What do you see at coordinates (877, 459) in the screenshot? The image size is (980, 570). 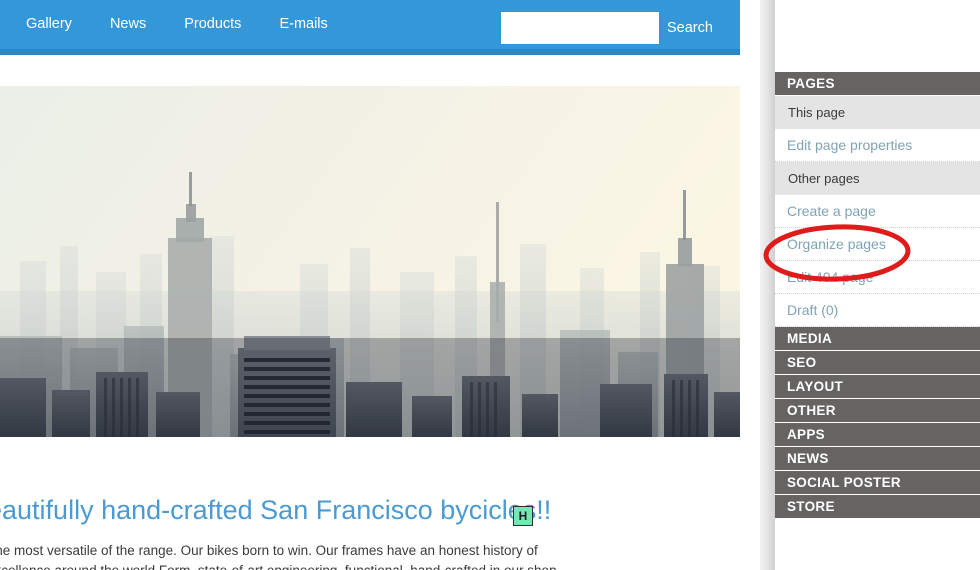 I see `section-header-news: NEWS` at bounding box center [877, 459].